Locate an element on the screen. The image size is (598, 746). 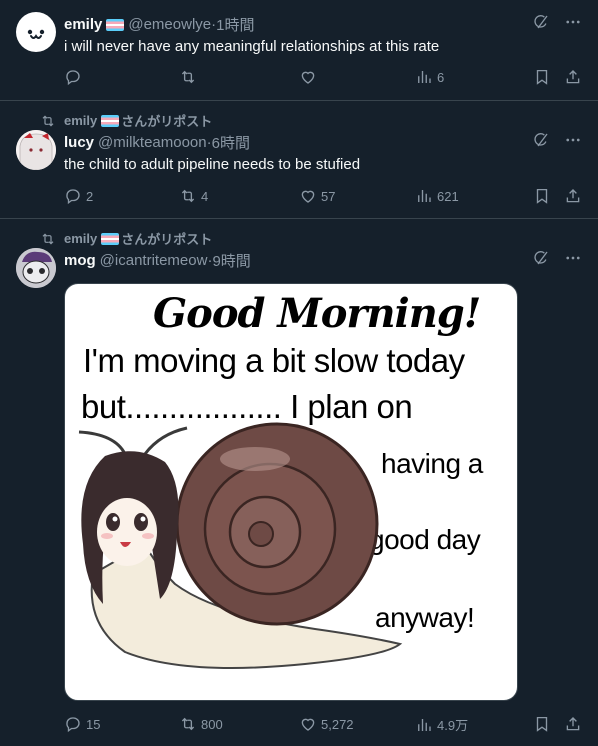
avatar-face-icon is located at coordinates (36, 34).